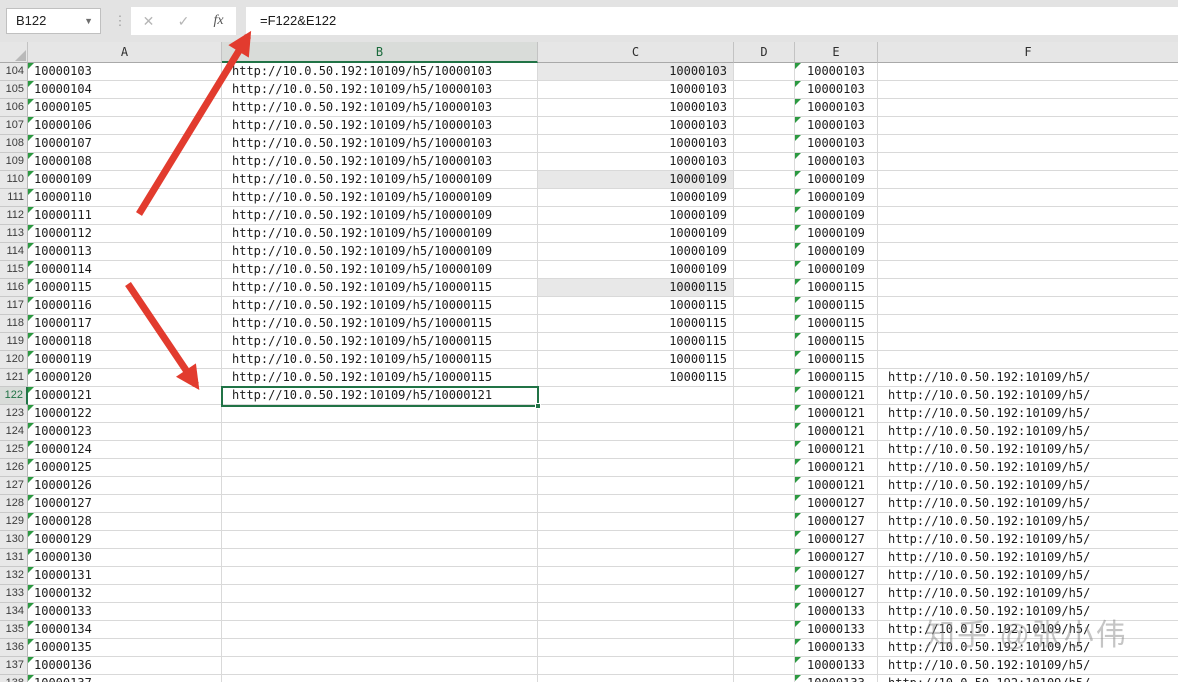 The height and width of the screenshot is (682, 1178). I want to click on cell-A136: 10000135, so click(125, 648).